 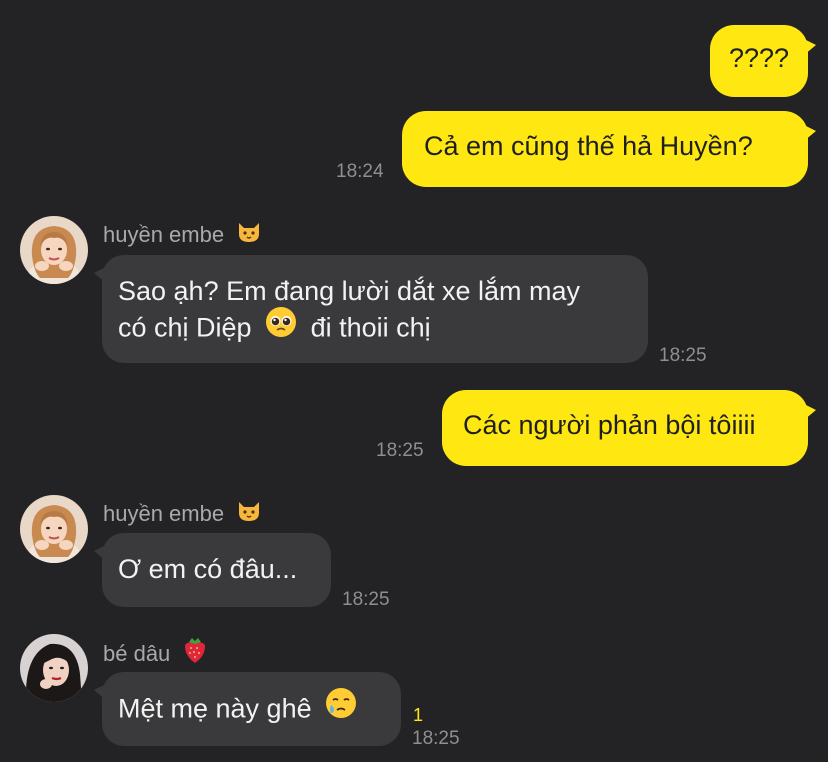 I want to click on message-text: Cả em cũng thế hả Huyền?, so click(x=588, y=146).